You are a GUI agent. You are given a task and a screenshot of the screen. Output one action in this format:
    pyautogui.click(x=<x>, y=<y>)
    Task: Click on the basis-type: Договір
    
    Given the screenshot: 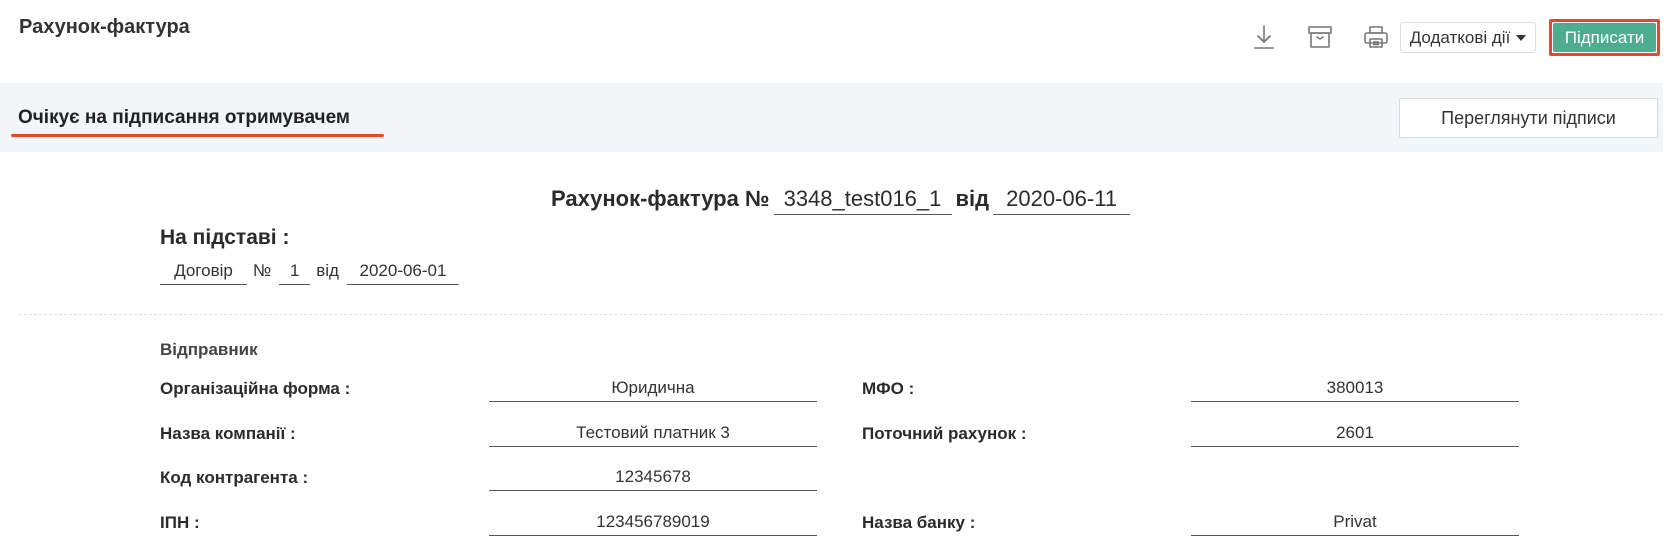 What is the action you would take?
    pyautogui.click(x=203, y=273)
    